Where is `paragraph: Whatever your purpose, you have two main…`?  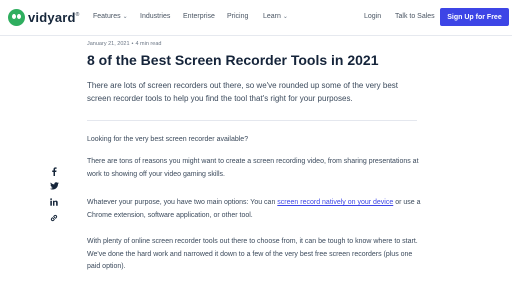
paragraph: Whatever your purpose, you have two main… is located at coordinates (254, 209).